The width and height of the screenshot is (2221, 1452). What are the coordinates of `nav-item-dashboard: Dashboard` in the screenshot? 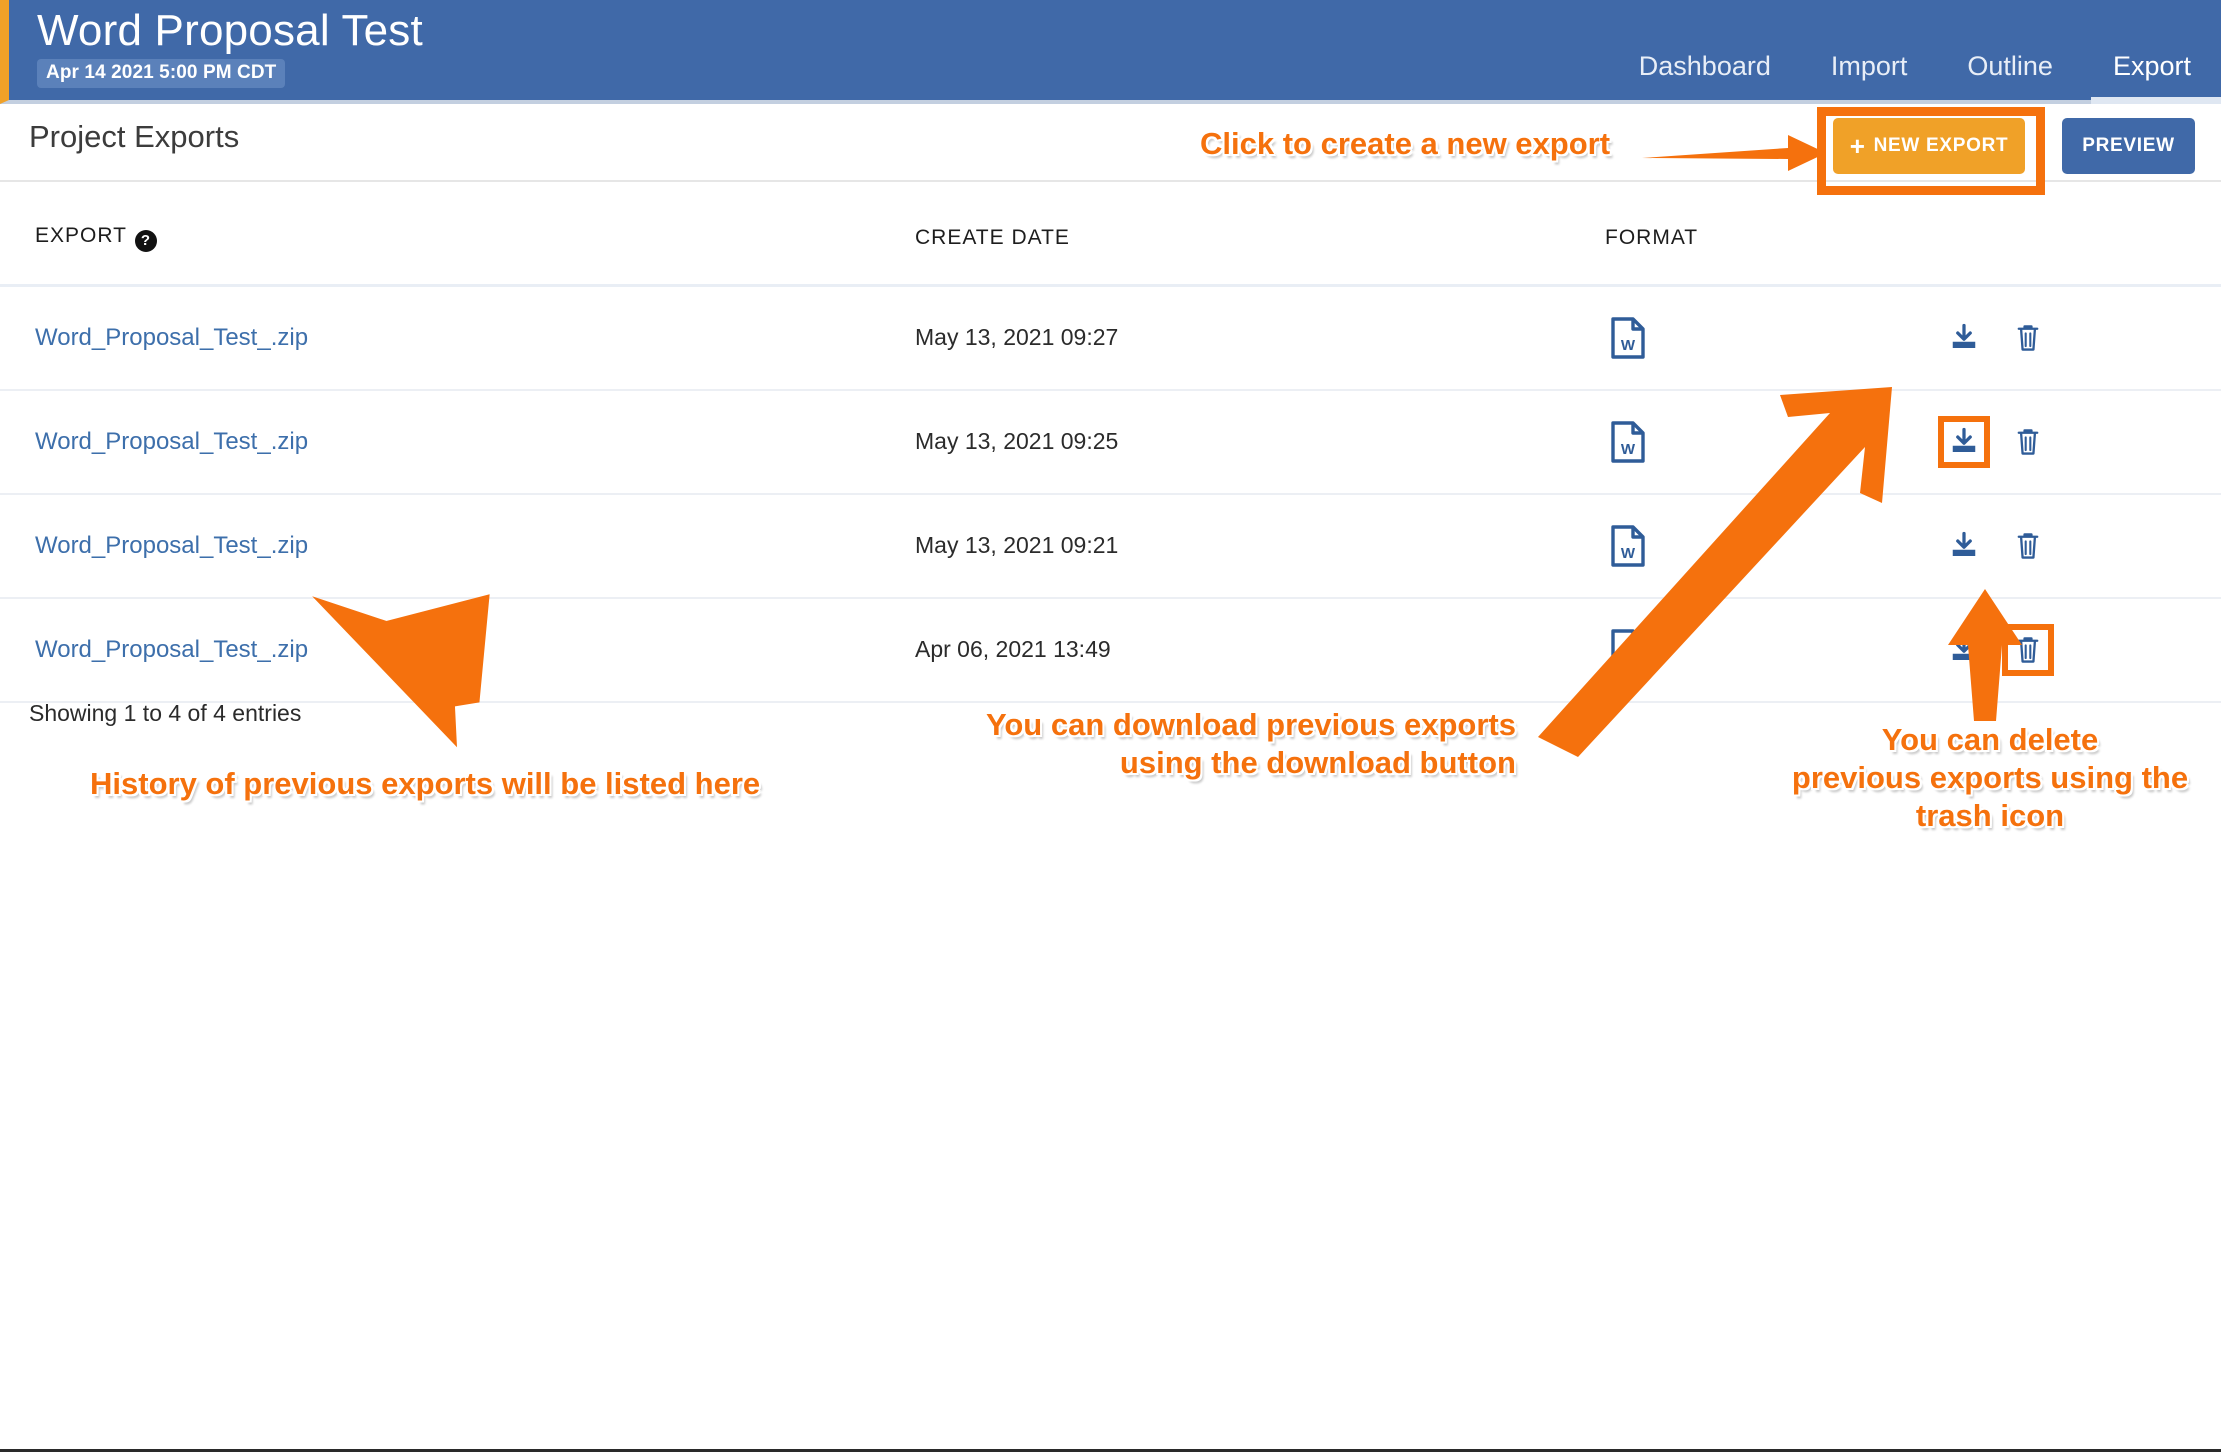 It's located at (1705, 52).